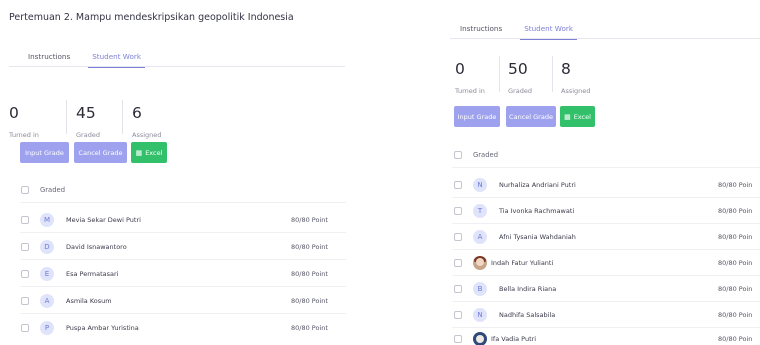  Describe the element at coordinates (102, 328) in the screenshot. I see `student-name: Puspa Ambar Yuristina` at that location.